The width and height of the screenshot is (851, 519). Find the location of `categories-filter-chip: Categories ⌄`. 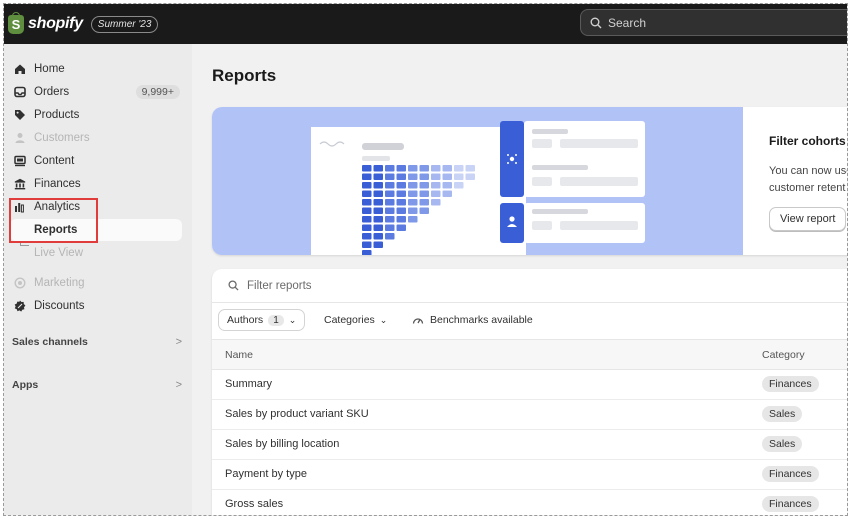

categories-filter-chip: Categories ⌄ is located at coordinates (355, 320).